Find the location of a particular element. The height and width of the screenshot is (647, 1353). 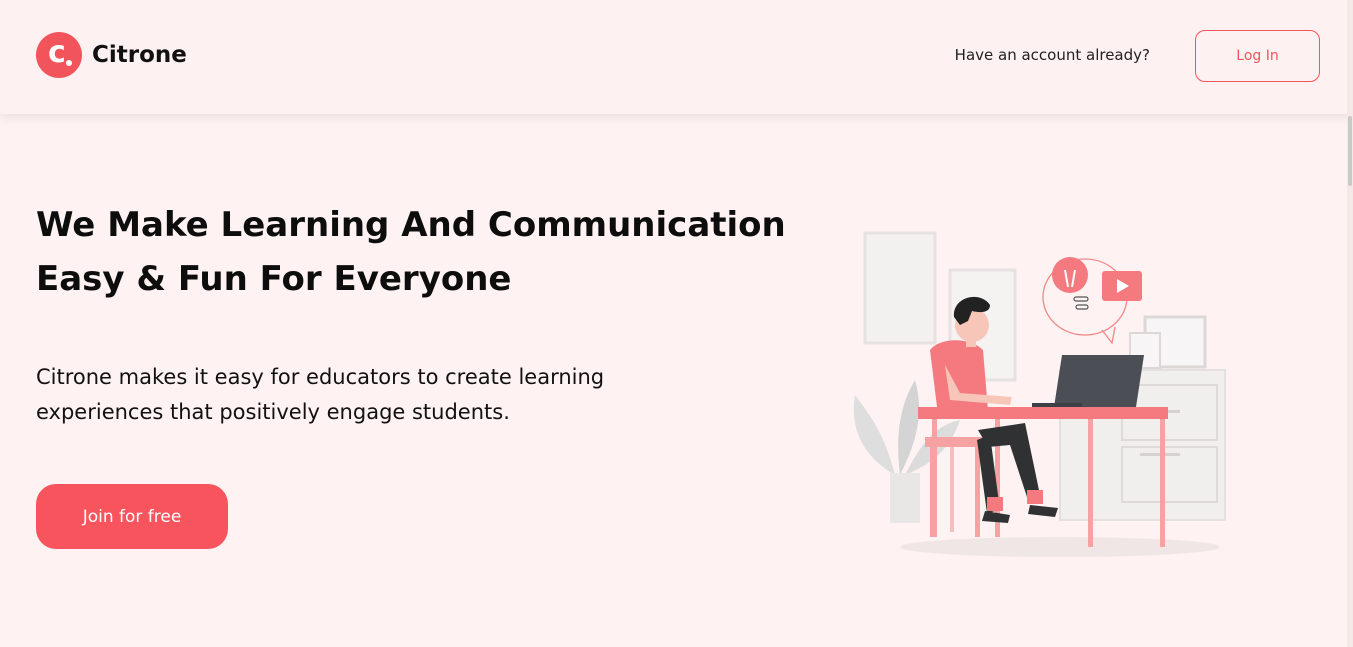

hero-title-line-2: Easy & Fun For Everyone is located at coordinates (274, 279).